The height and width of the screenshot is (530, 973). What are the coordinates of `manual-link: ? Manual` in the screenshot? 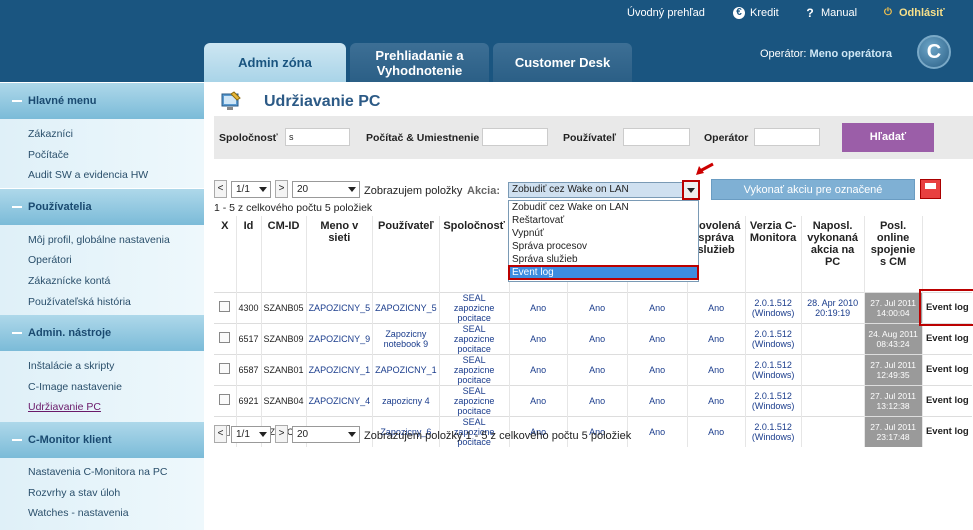 It's located at (830, 13).